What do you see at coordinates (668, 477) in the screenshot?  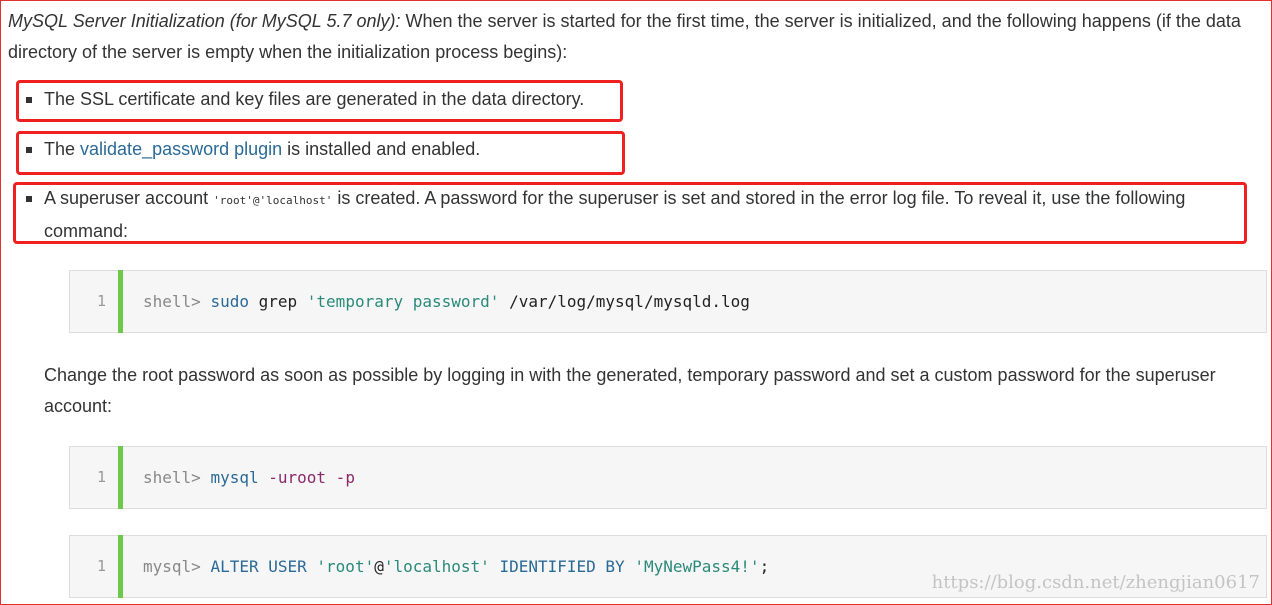 I see `code-block-mysql-login: 1 shell> mysql -uroot -p` at bounding box center [668, 477].